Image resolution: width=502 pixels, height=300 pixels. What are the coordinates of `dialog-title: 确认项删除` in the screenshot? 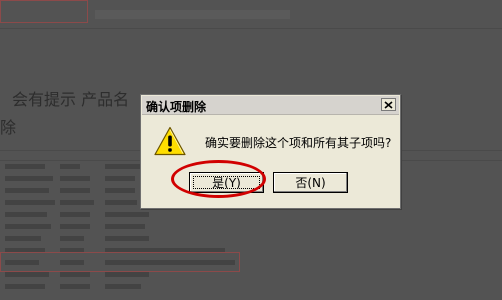 It's located at (176, 107).